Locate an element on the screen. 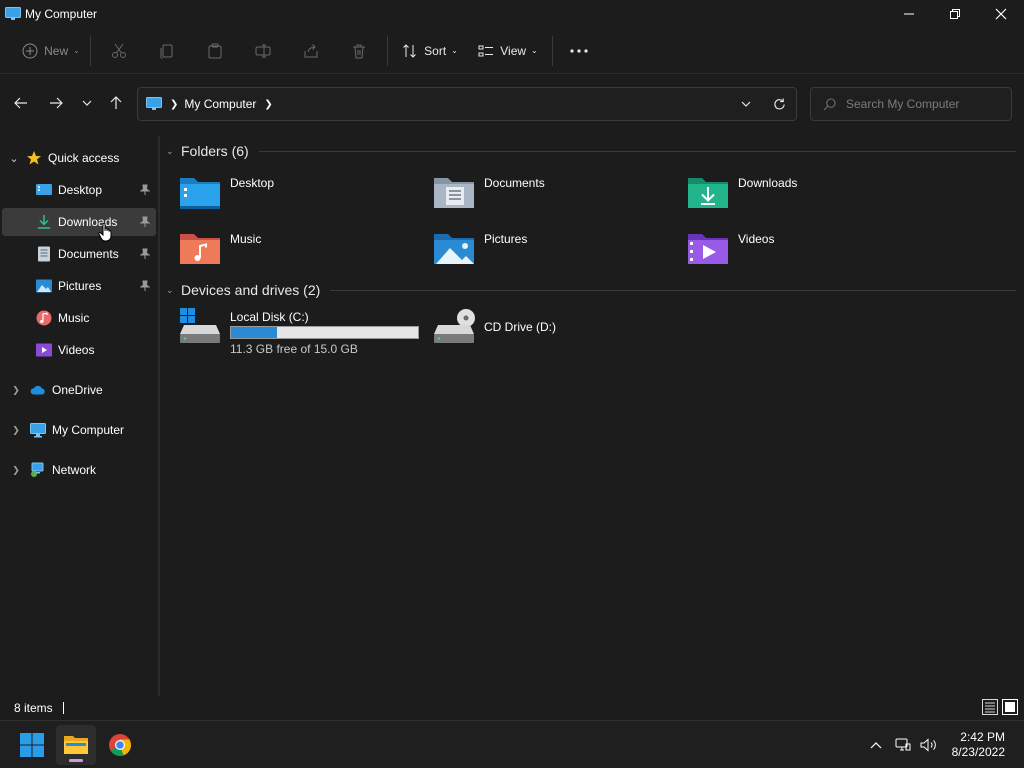 The height and width of the screenshot is (768, 1024). share-icon is located at coordinates (311, 50).